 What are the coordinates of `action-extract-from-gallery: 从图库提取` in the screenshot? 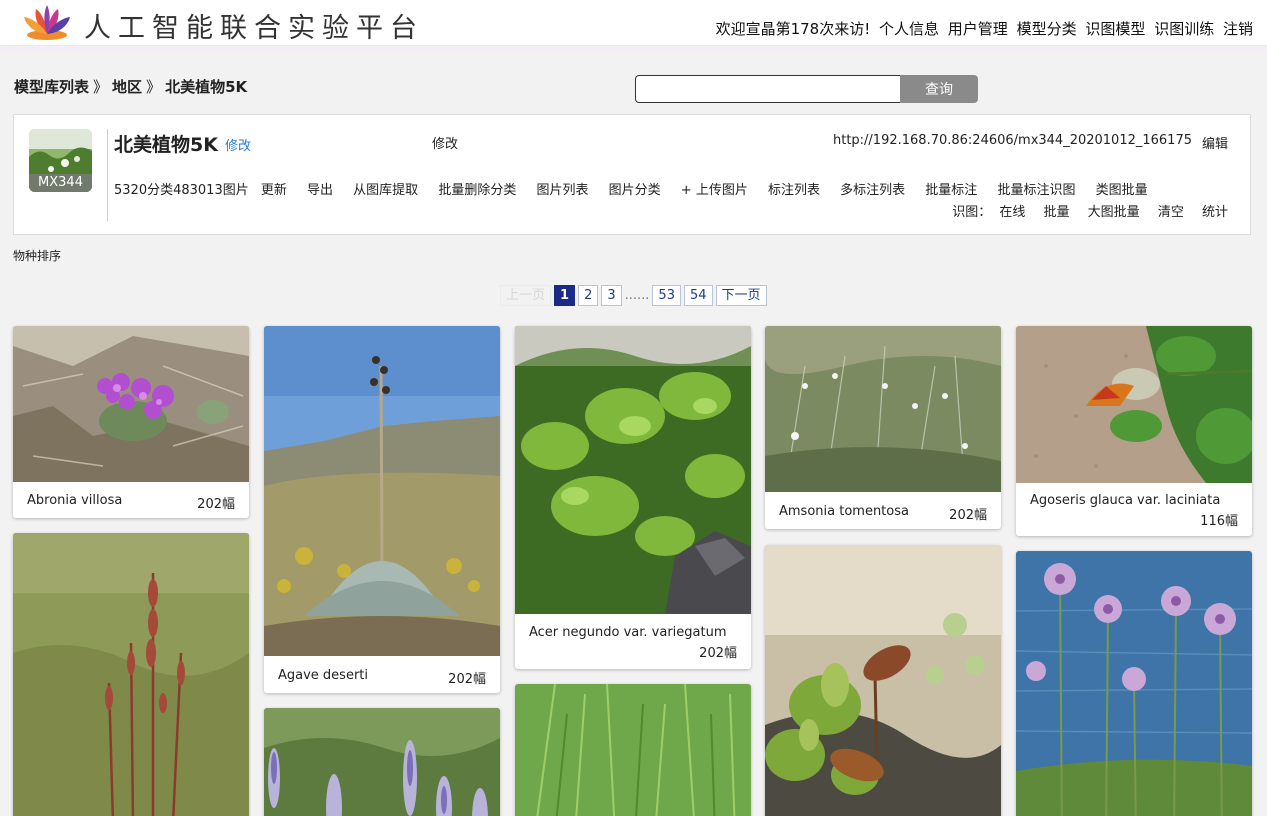 It's located at (385, 190).